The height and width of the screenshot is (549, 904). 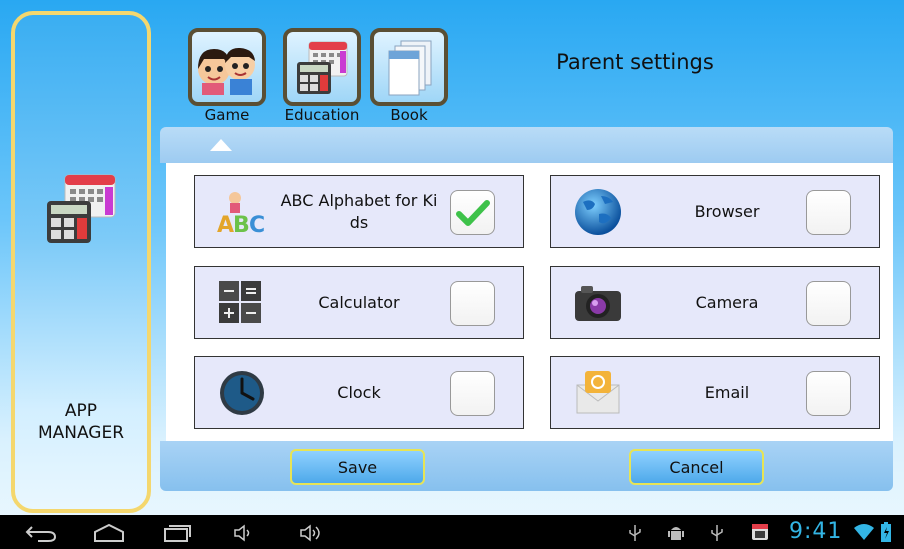 What do you see at coordinates (241, 225) in the screenshot?
I see `svg-text: B` at bounding box center [241, 225].